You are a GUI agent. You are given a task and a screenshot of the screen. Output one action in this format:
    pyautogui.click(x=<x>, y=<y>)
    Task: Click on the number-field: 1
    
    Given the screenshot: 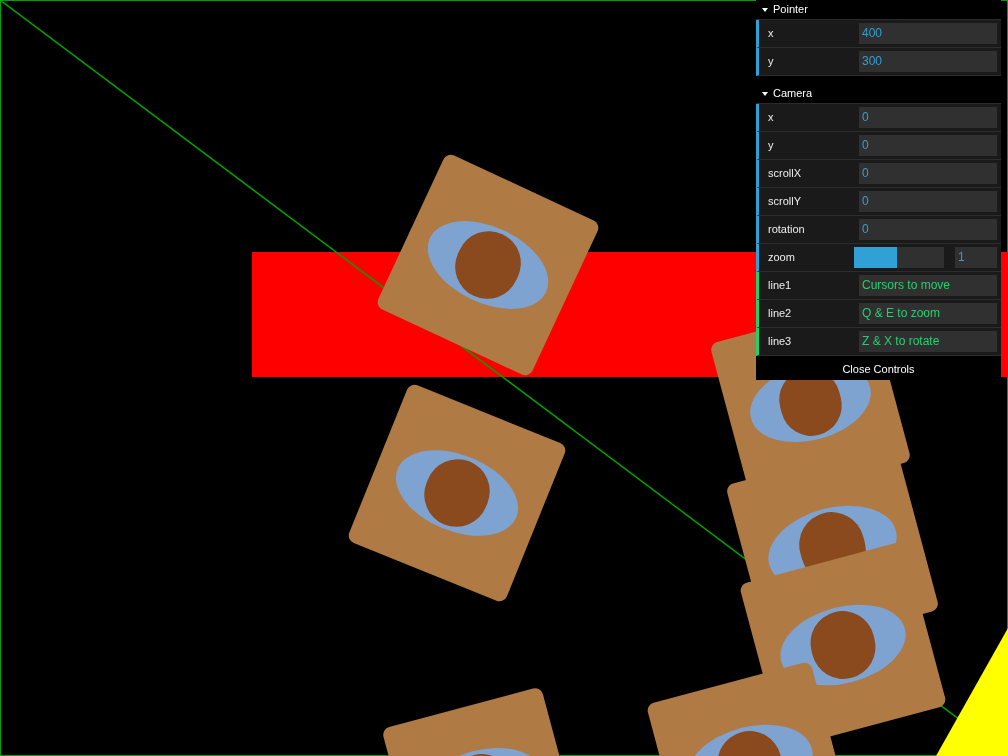 What is the action you would take?
    pyautogui.click(x=976, y=257)
    